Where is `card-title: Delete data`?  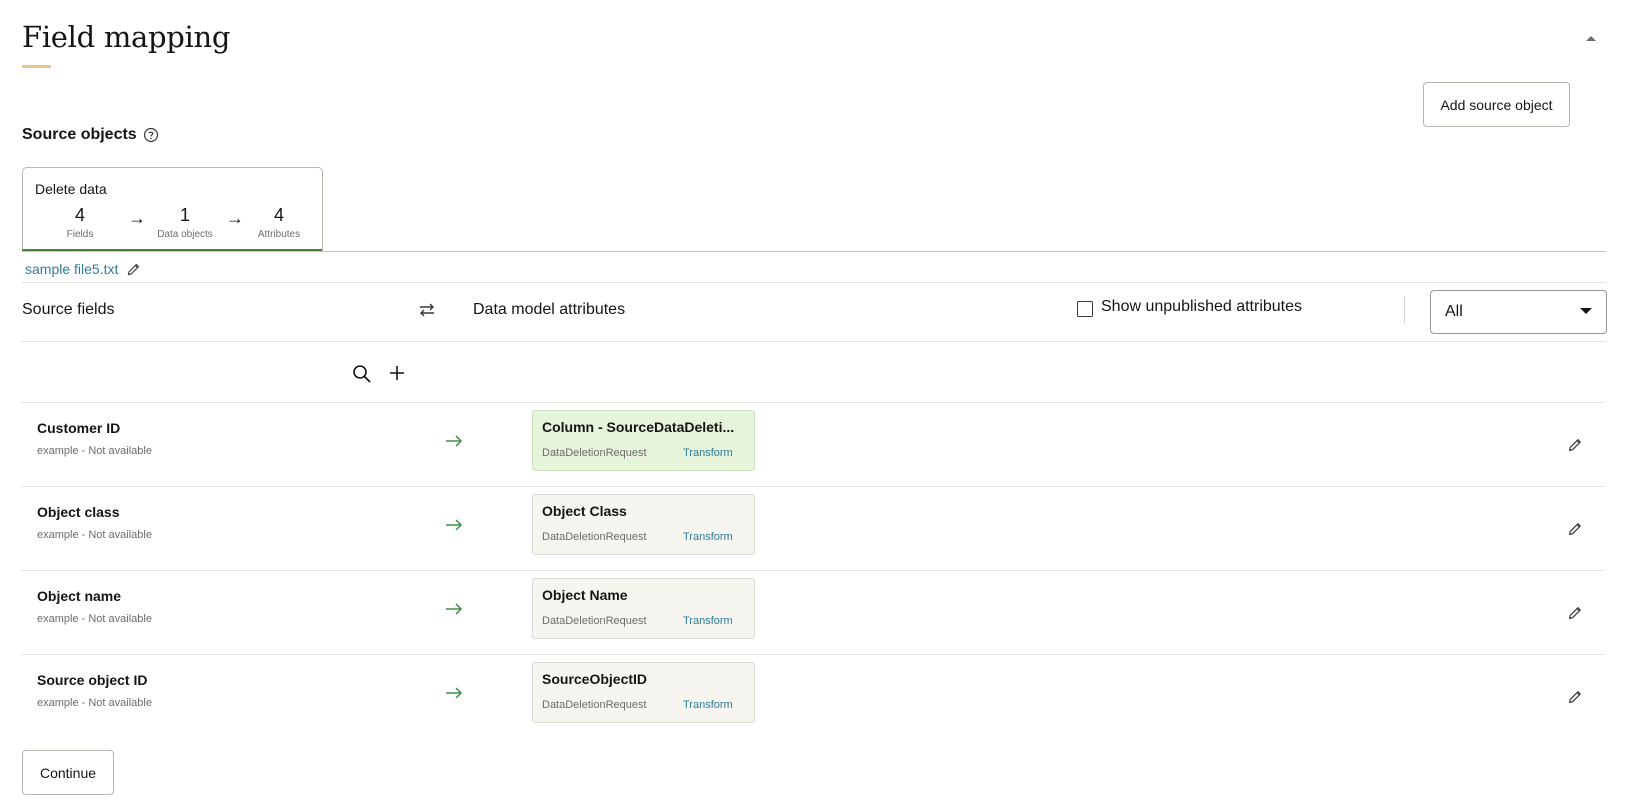
card-title: Delete data is located at coordinates (71, 189).